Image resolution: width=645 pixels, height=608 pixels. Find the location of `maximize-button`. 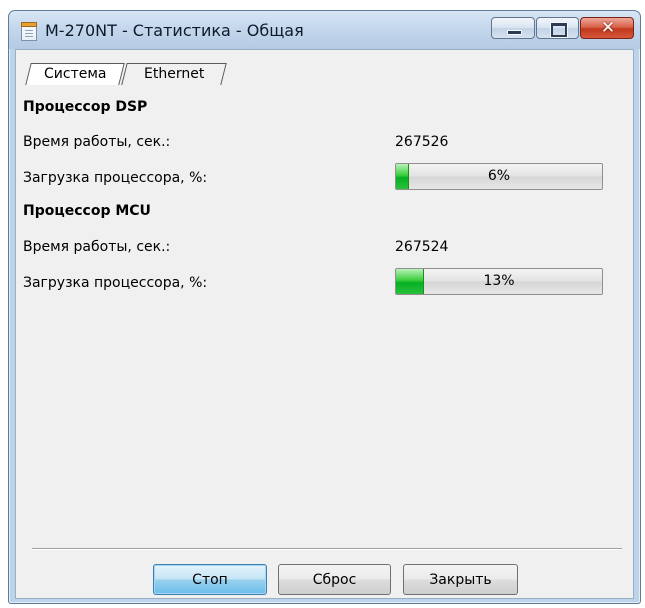

maximize-button is located at coordinates (557, 28).